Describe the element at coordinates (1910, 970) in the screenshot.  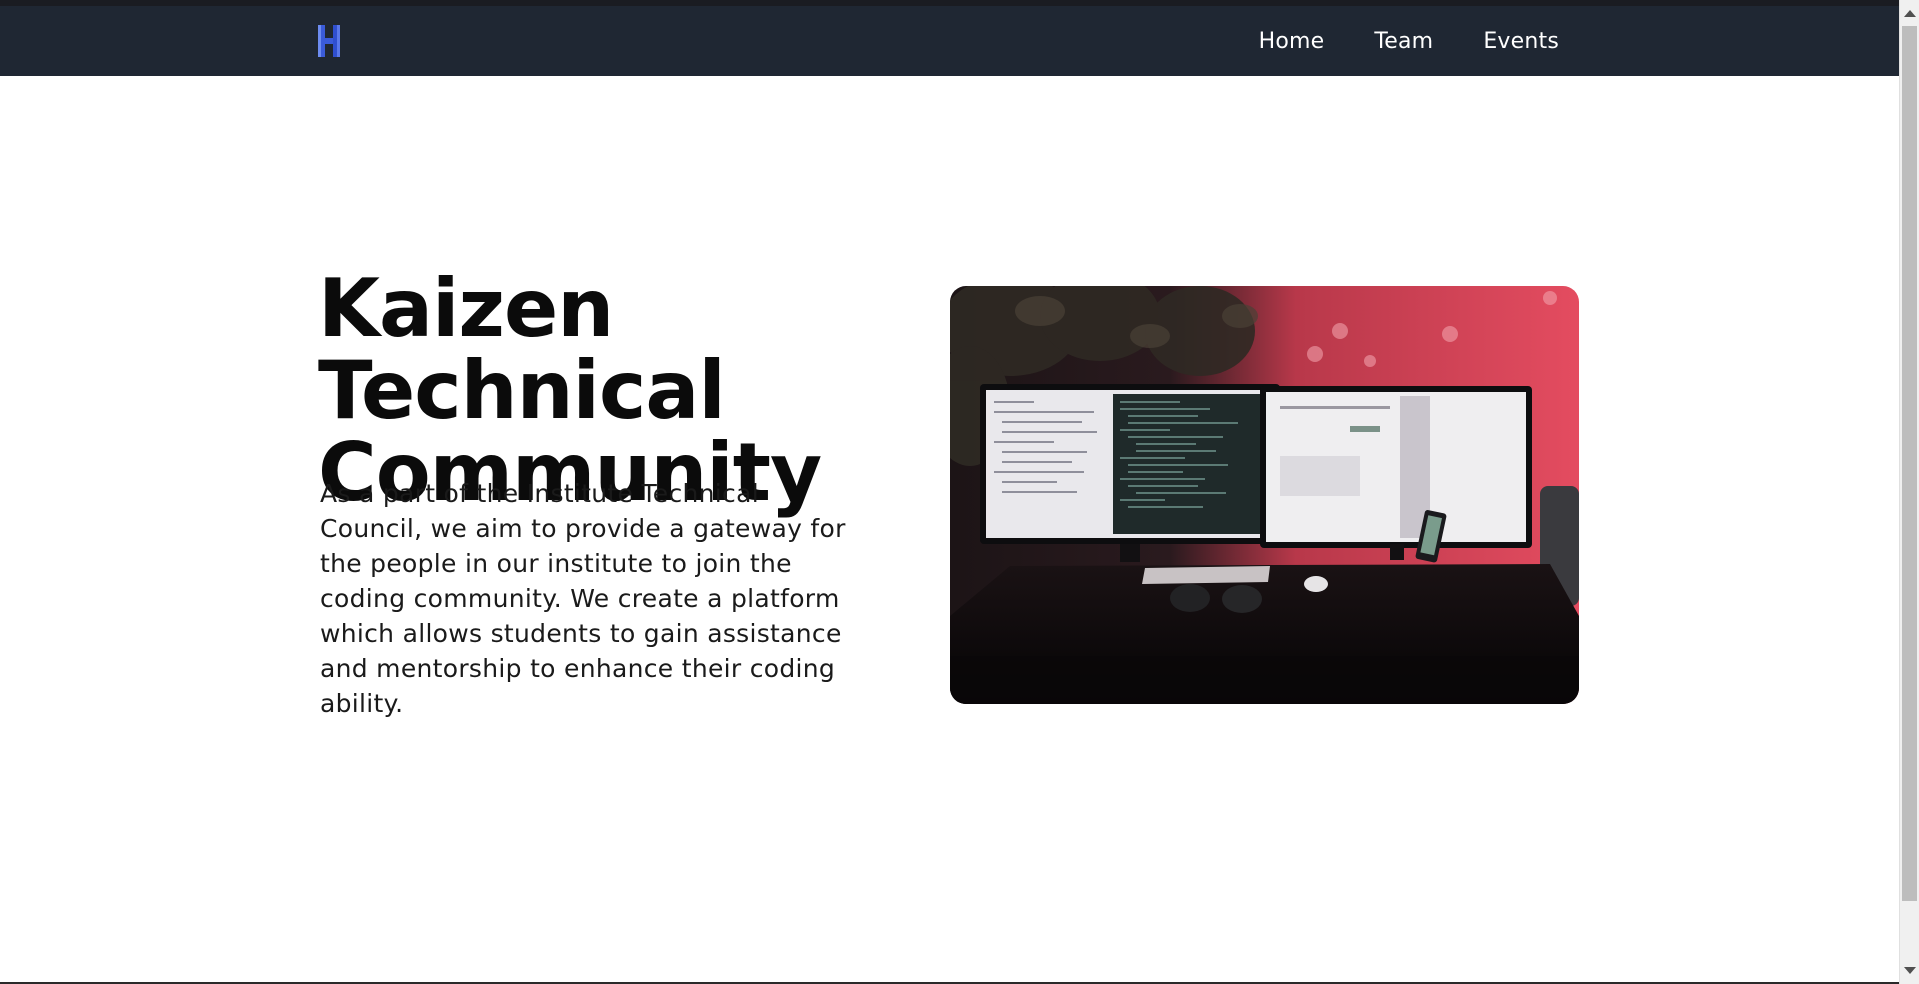
I see `scroll-down-arrow-icon` at that location.